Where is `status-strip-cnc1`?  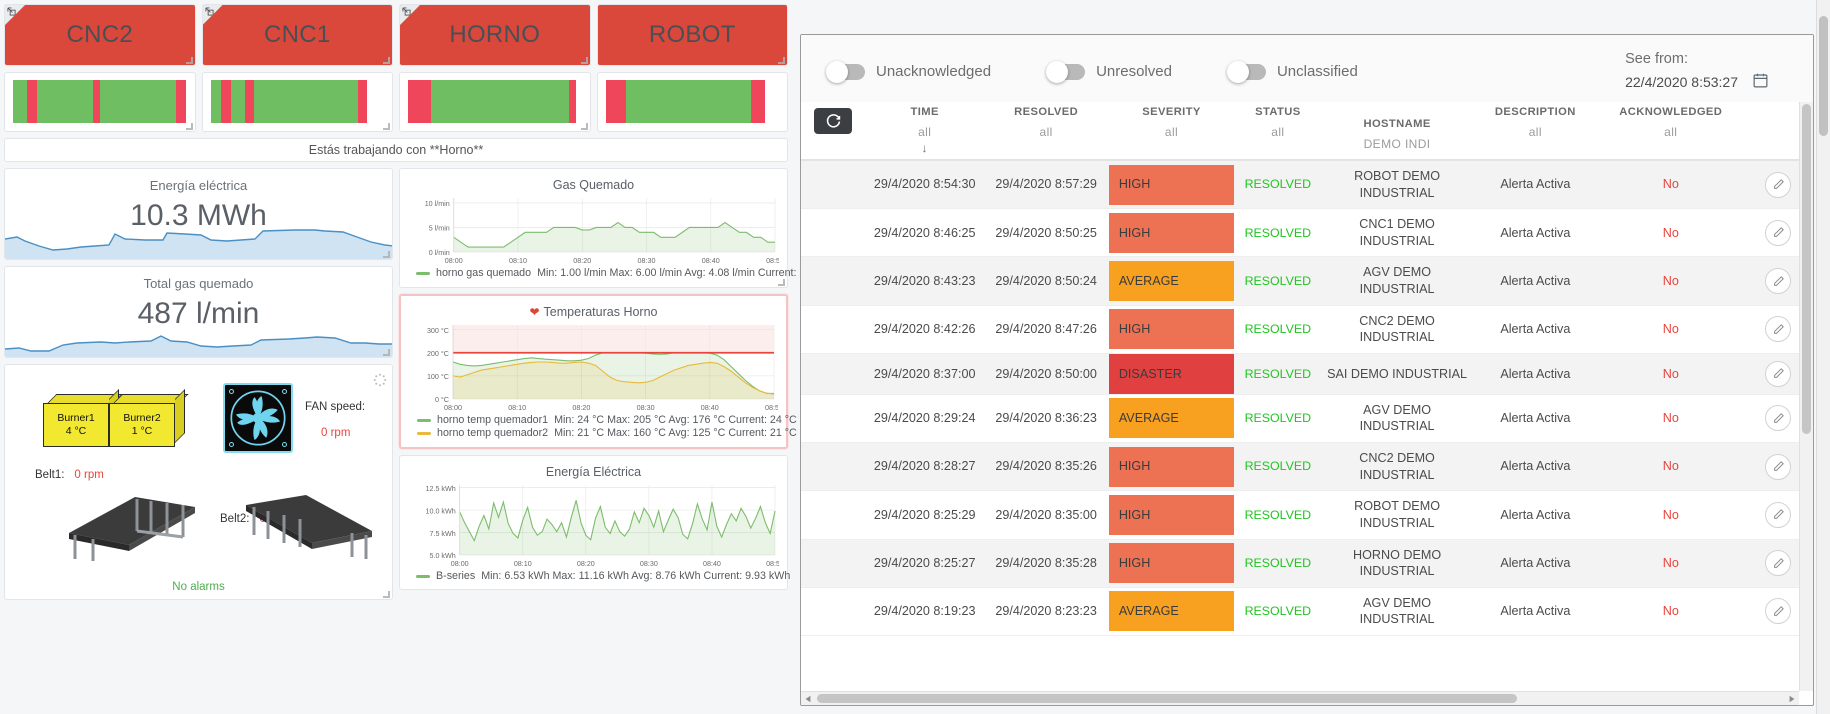 status-strip-cnc1 is located at coordinates (297, 102).